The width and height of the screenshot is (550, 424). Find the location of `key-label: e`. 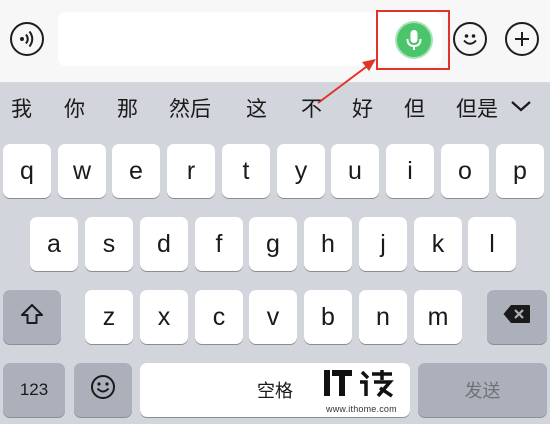

key-label: e is located at coordinates (136, 170).